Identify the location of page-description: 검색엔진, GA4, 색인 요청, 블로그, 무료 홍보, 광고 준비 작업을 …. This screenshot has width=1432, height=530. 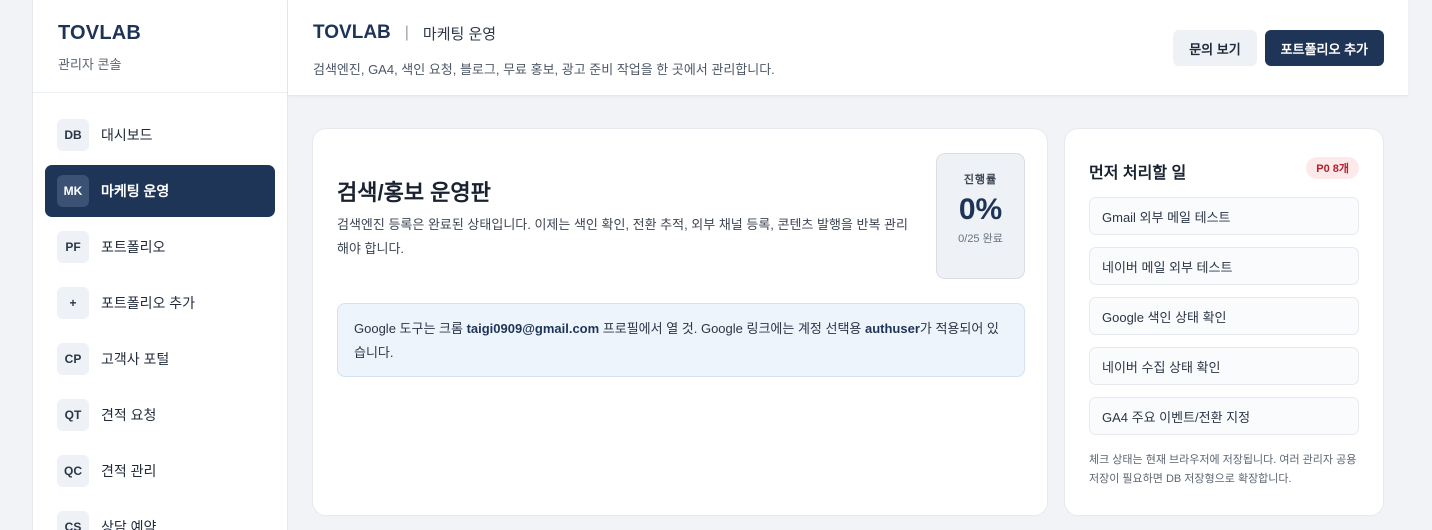
(544, 69).